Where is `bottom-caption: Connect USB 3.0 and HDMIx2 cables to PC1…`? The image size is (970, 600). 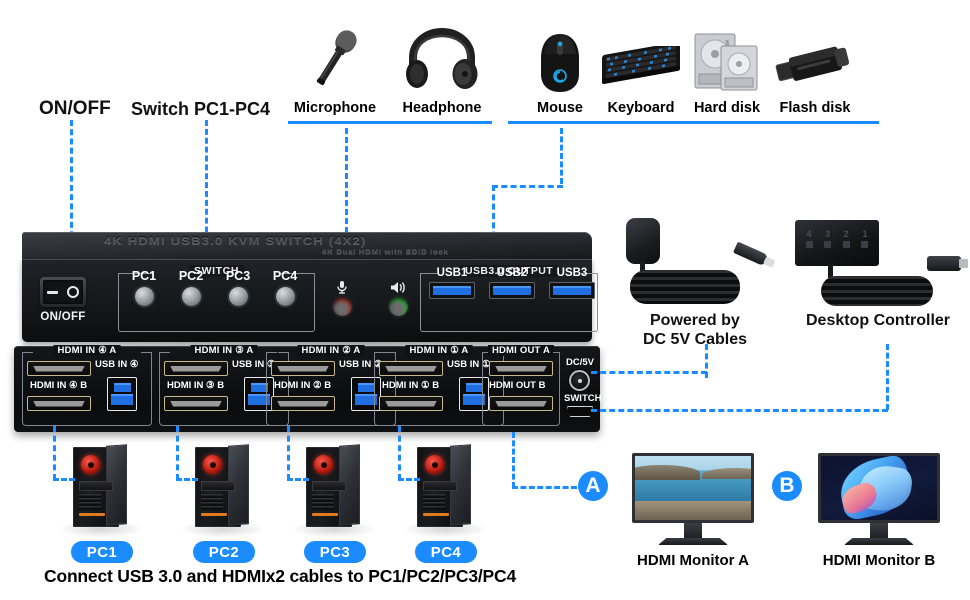
bottom-caption: Connect USB 3.0 and HDMIx2 cables to PC1… is located at coordinates (280, 576).